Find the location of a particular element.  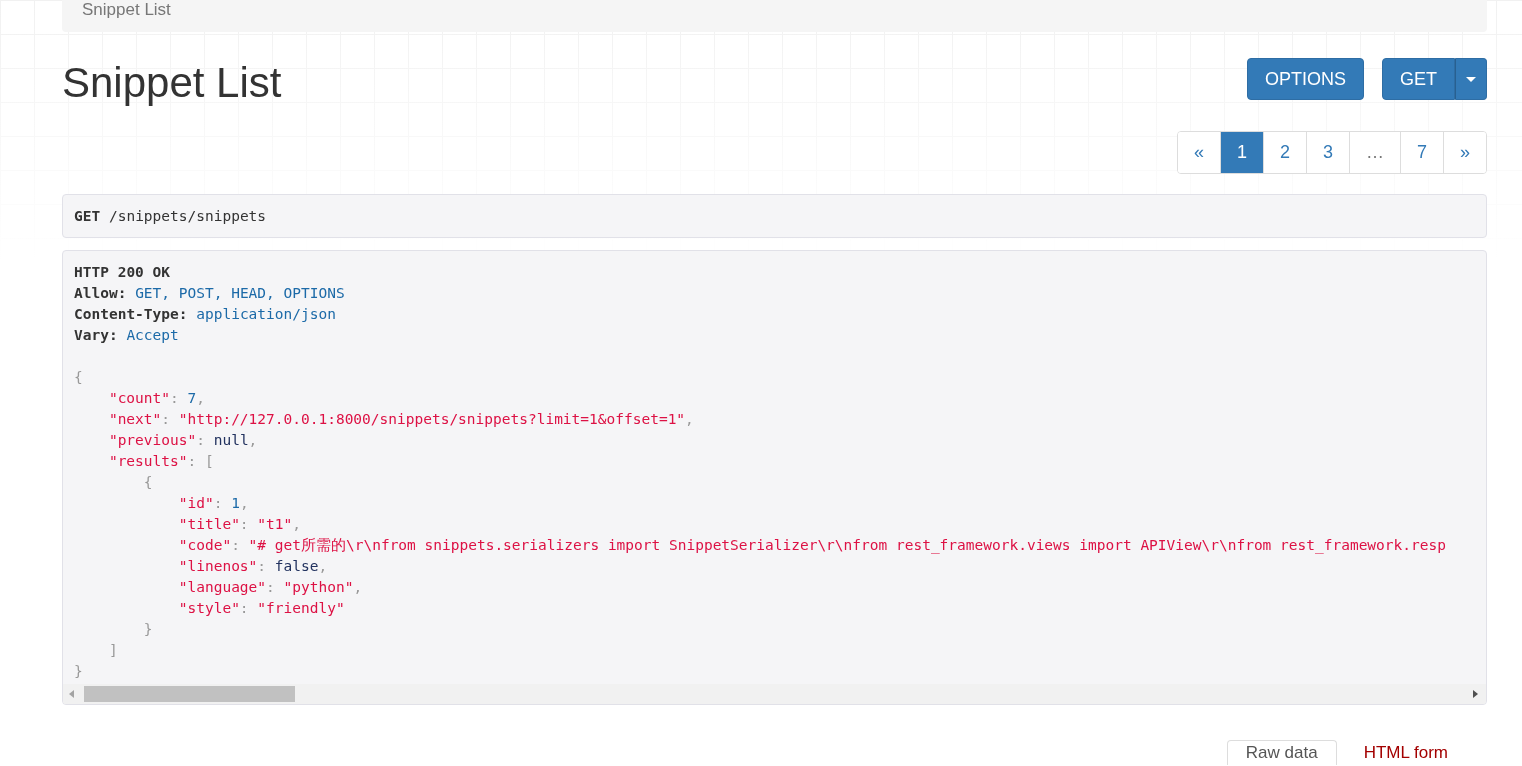

code-line: "linenos": false, is located at coordinates (252, 566).